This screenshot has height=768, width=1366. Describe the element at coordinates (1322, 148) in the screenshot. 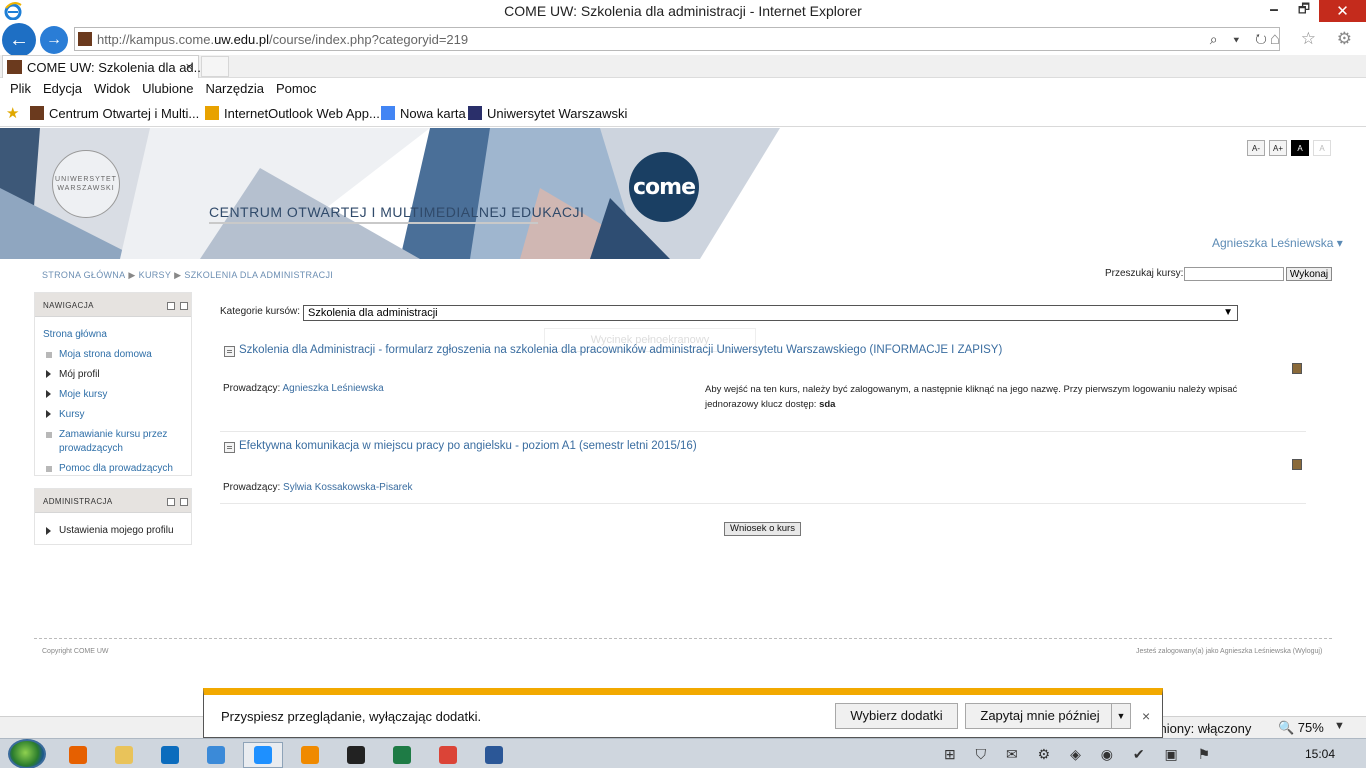

I see `default-contrast-button: A` at that location.